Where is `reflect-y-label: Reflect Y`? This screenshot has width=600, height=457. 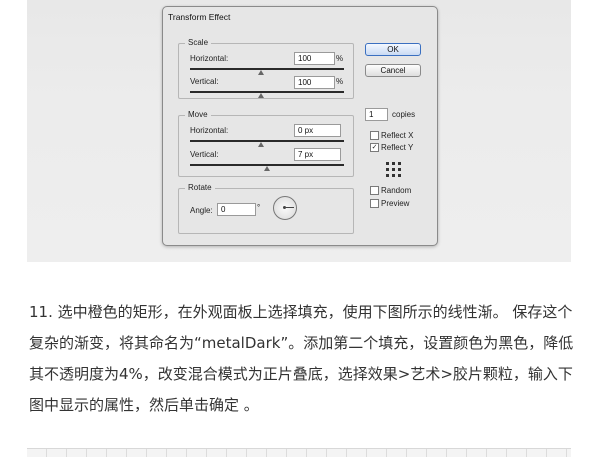
reflect-y-label: Reflect Y is located at coordinates (397, 147).